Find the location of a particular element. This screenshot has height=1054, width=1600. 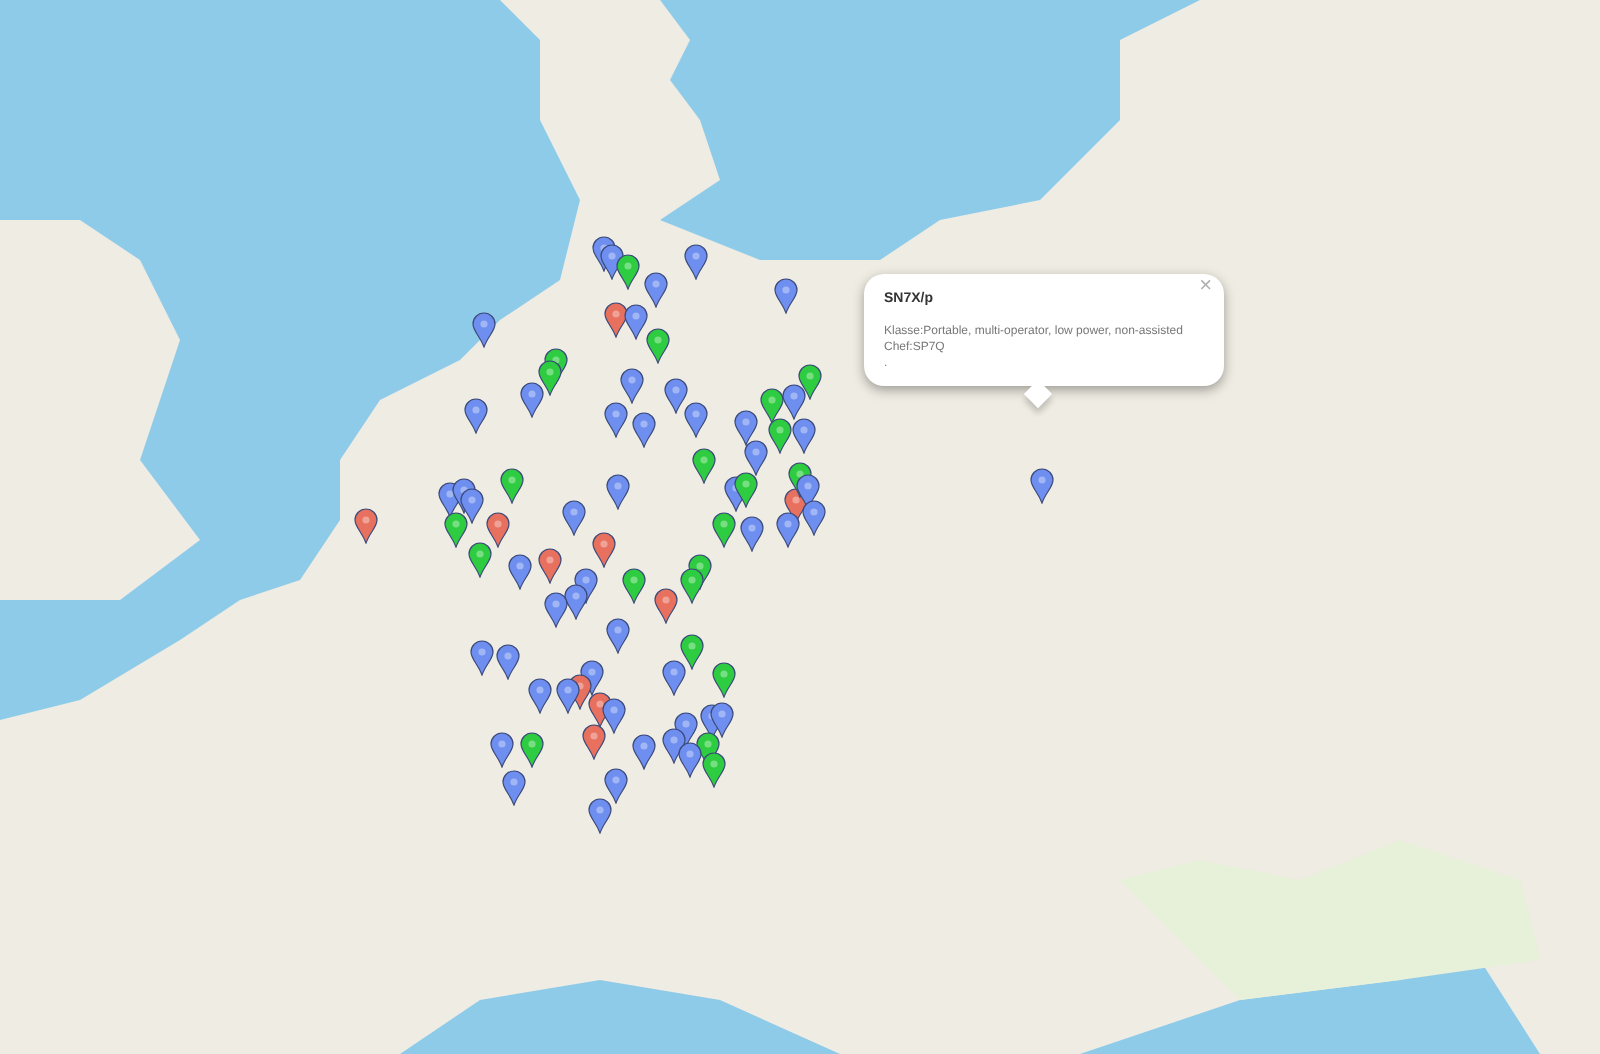

close-button: × is located at coordinates (1205, 287).